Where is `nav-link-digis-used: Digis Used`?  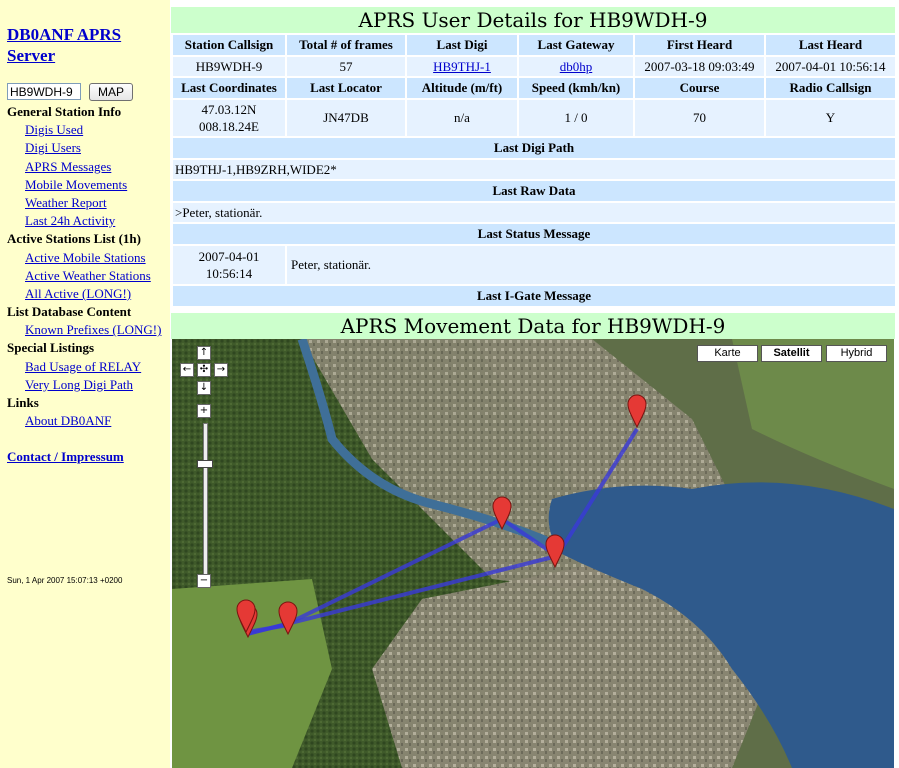
nav-link-digis-used: Digis Used is located at coordinates (80, 130).